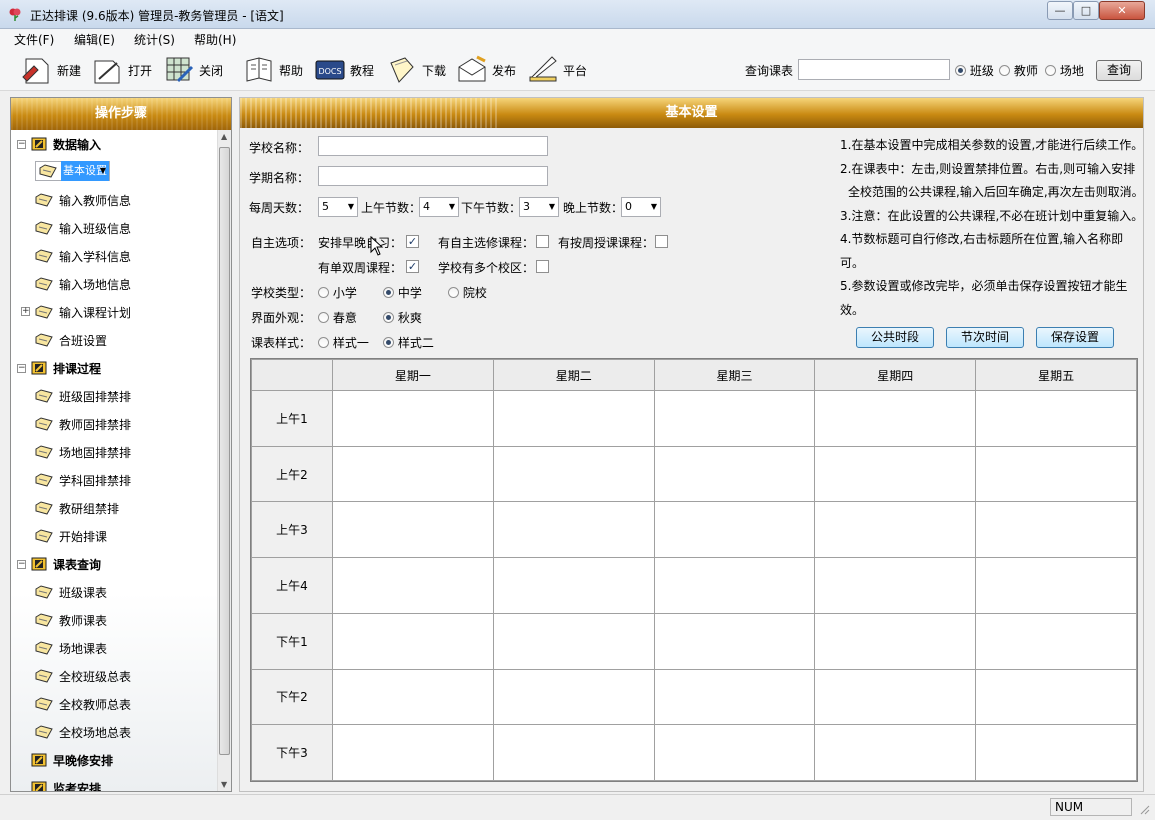 The height and width of the screenshot is (820, 1155). What do you see at coordinates (50, 70) in the screenshot?
I see `new-button: 新建` at bounding box center [50, 70].